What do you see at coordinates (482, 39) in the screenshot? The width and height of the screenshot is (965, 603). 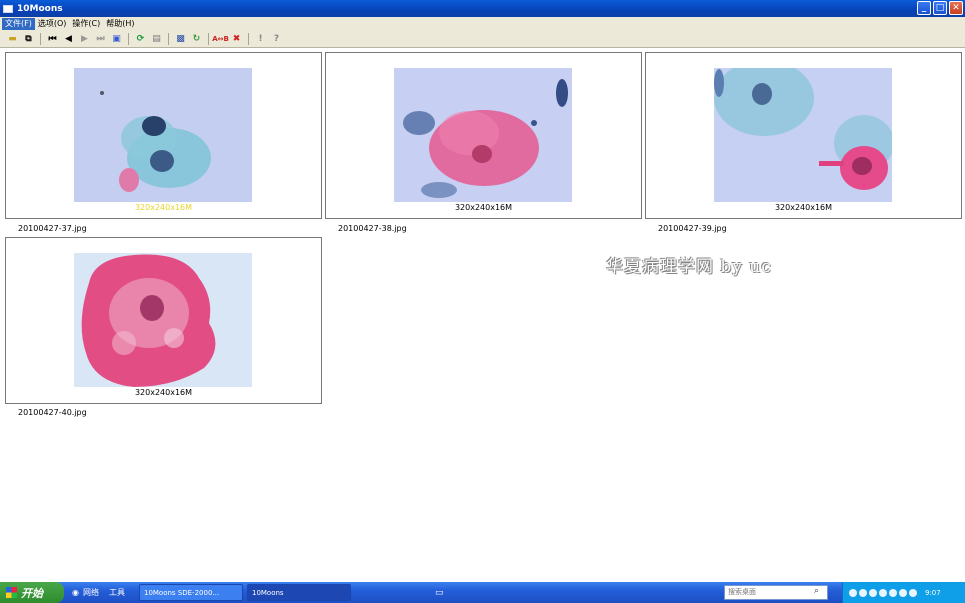 I see `toolbar: ▬ ⧉ ⏮ ◀ ▶ ⏭ ▣ ⟳ ▤ ▩ ↻ A↔B ✖ ! ?` at bounding box center [482, 39].